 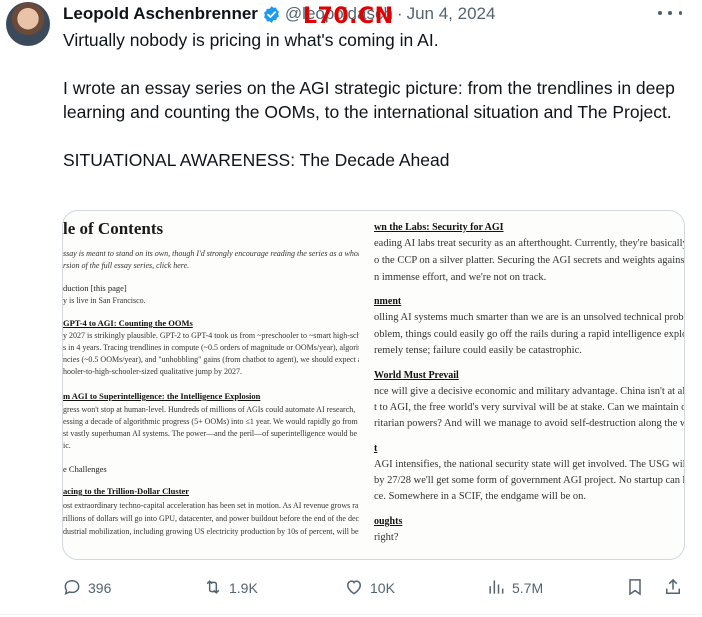 What do you see at coordinates (439, 227) in the screenshot?
I see `toc-line: wn the Labs: Security for AGI` at bounding box center [439, 227].